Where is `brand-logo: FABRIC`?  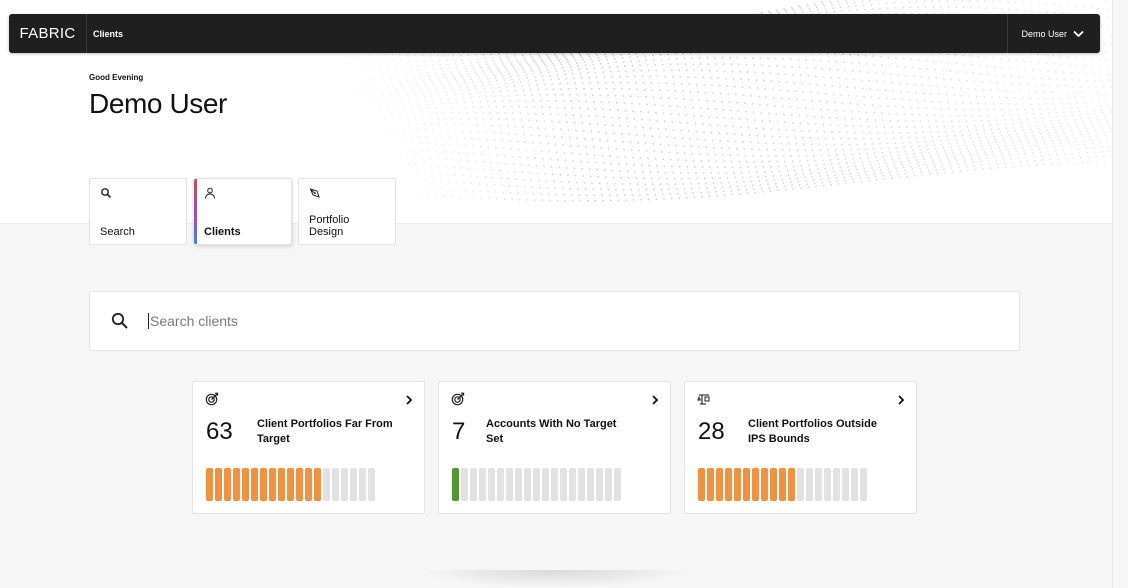
brand-logo: FABRIC is located at coordinates (48, 33).